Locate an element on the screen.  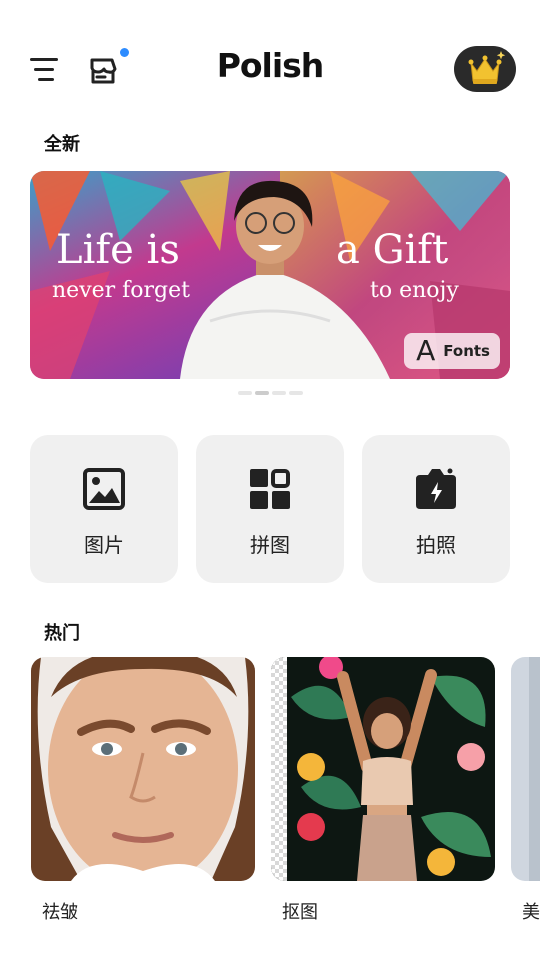
hot-card-beauty-label: 美 is located at coordinates (531, 912).